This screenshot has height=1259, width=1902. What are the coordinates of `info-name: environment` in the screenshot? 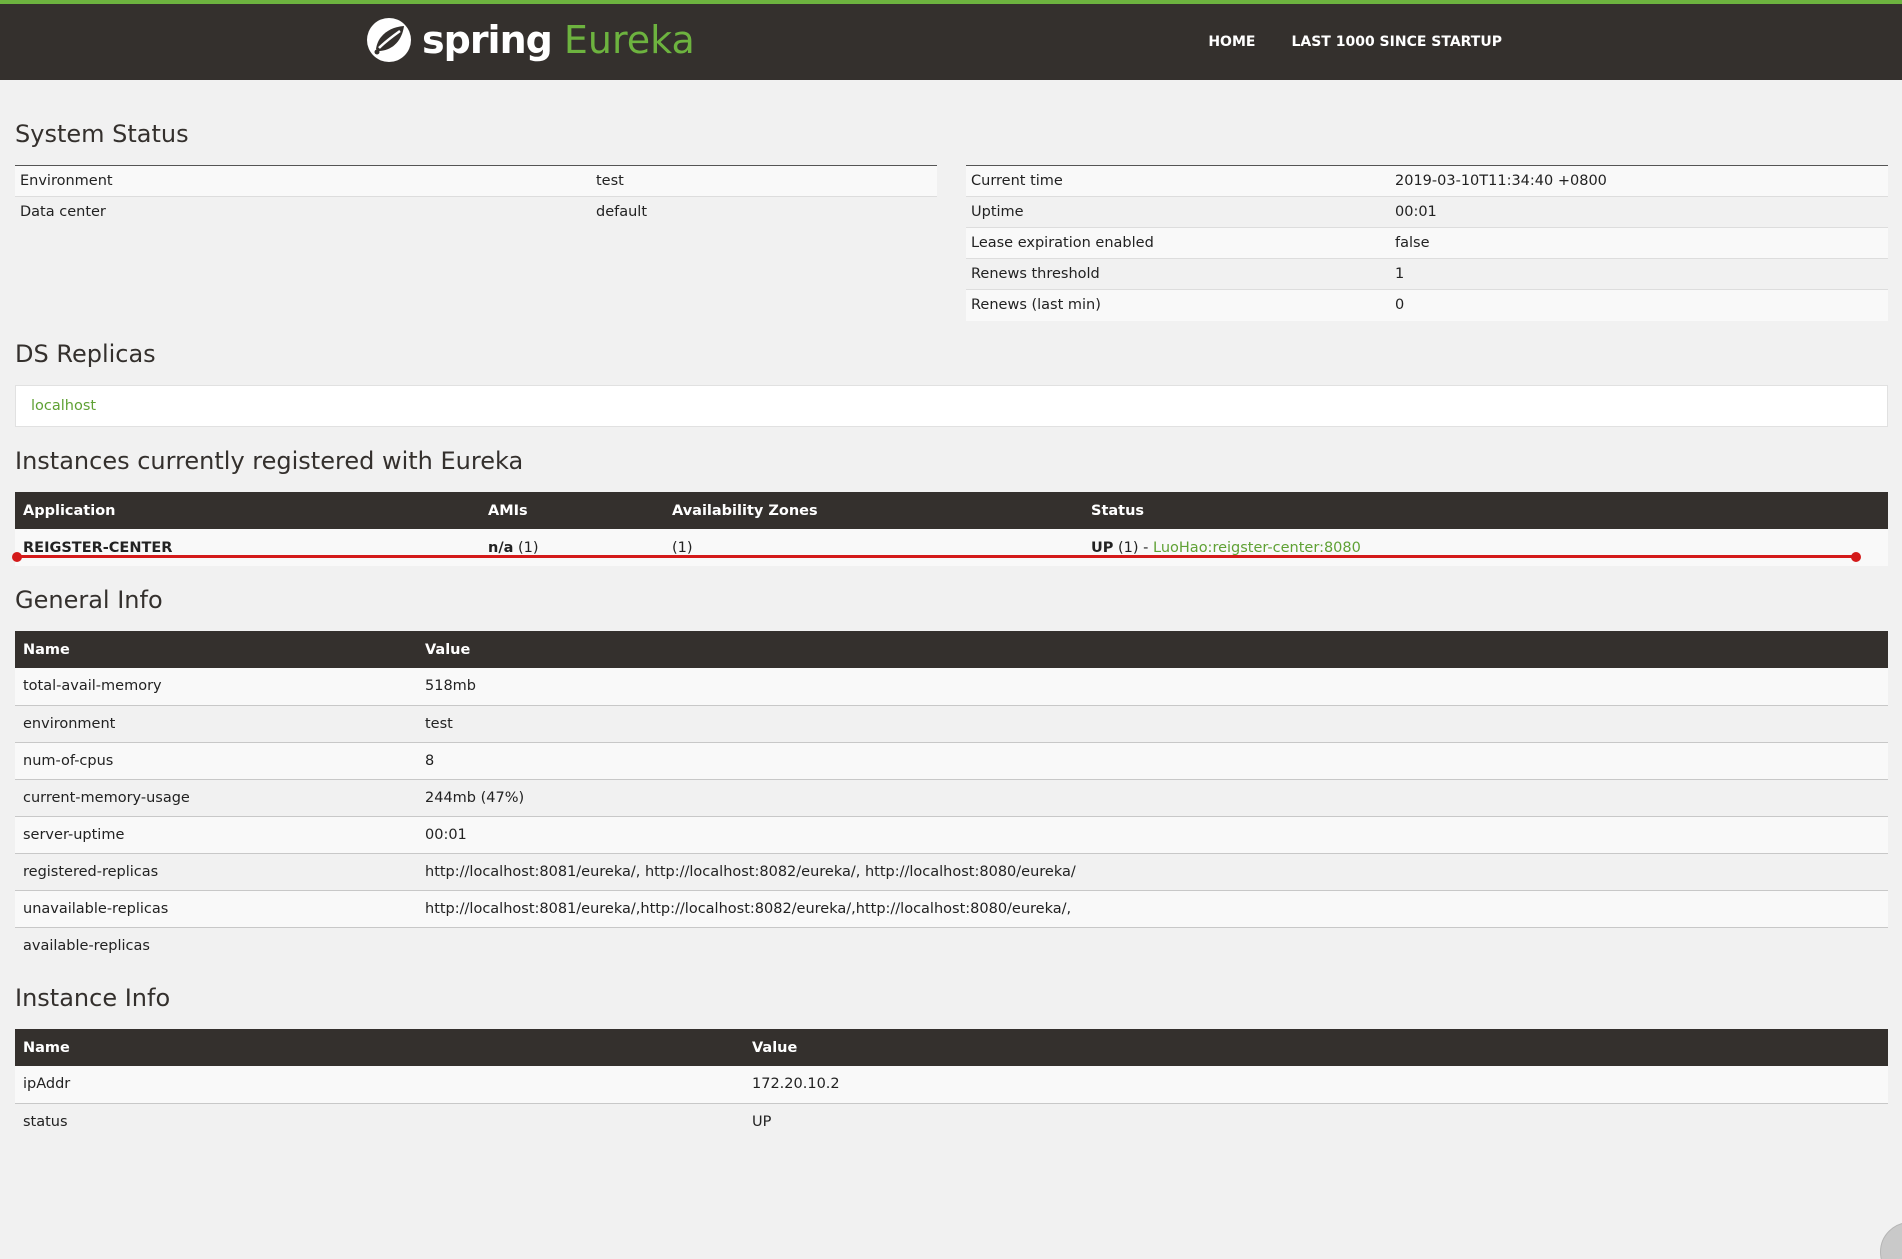 It's located at (216, 723).